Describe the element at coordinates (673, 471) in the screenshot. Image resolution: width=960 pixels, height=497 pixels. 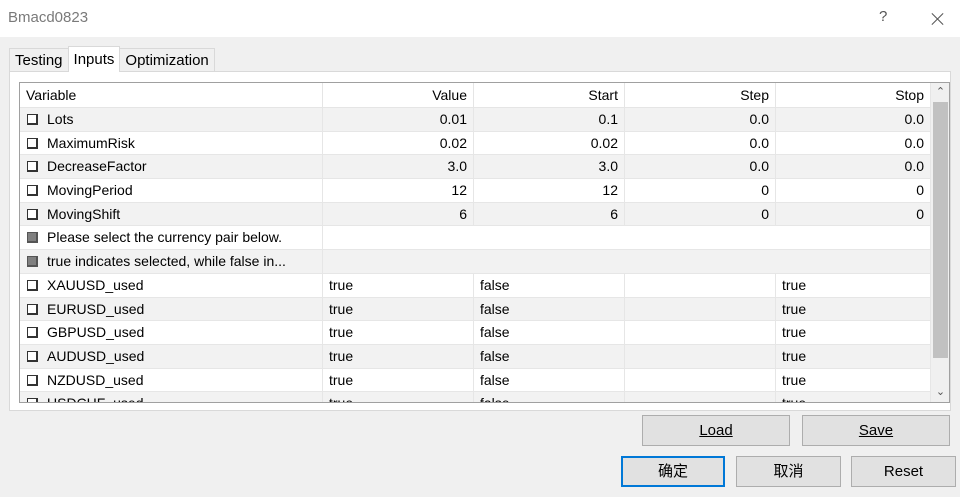
I see `ok-button: 确定` at that location.